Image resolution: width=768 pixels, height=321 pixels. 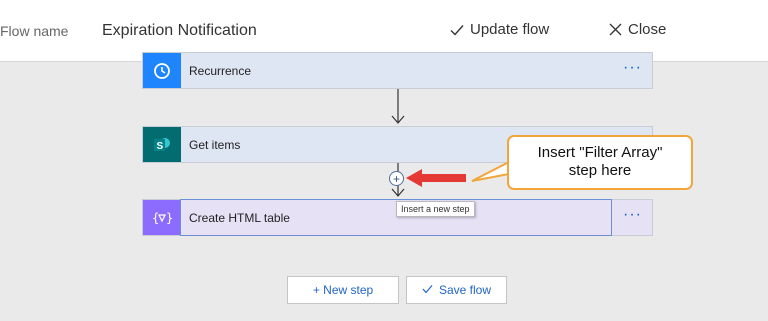 What do you see at coordinates (436, 178) in the screenshot?
I see `red-arrow-icon` at bounding box center [436, 178].